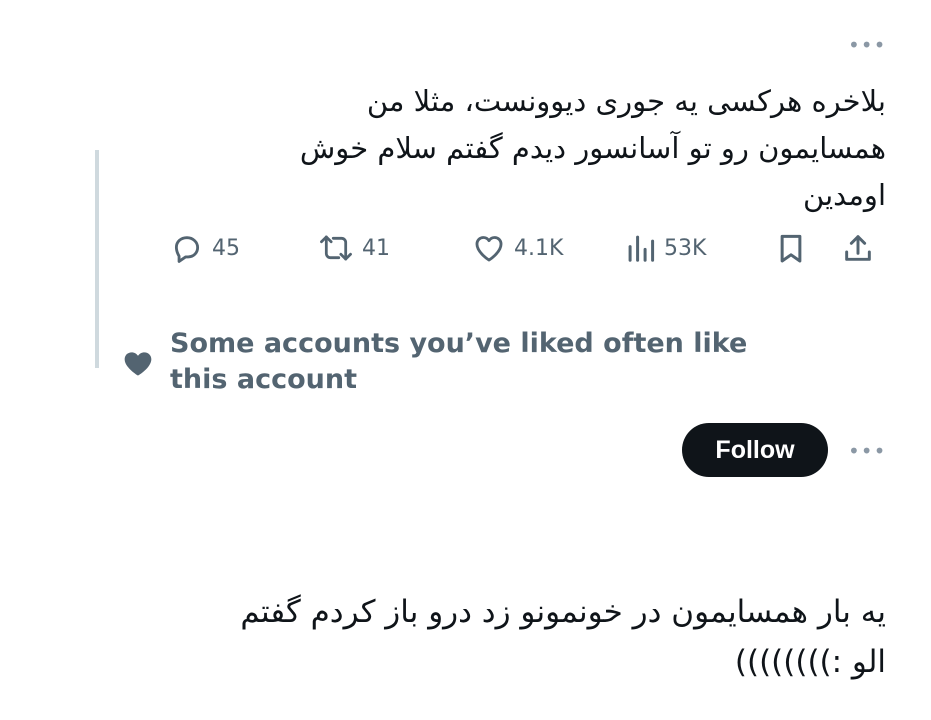 This screenshot has height=720, width=931. I want to click on bookmark-button, so click(791, 248).